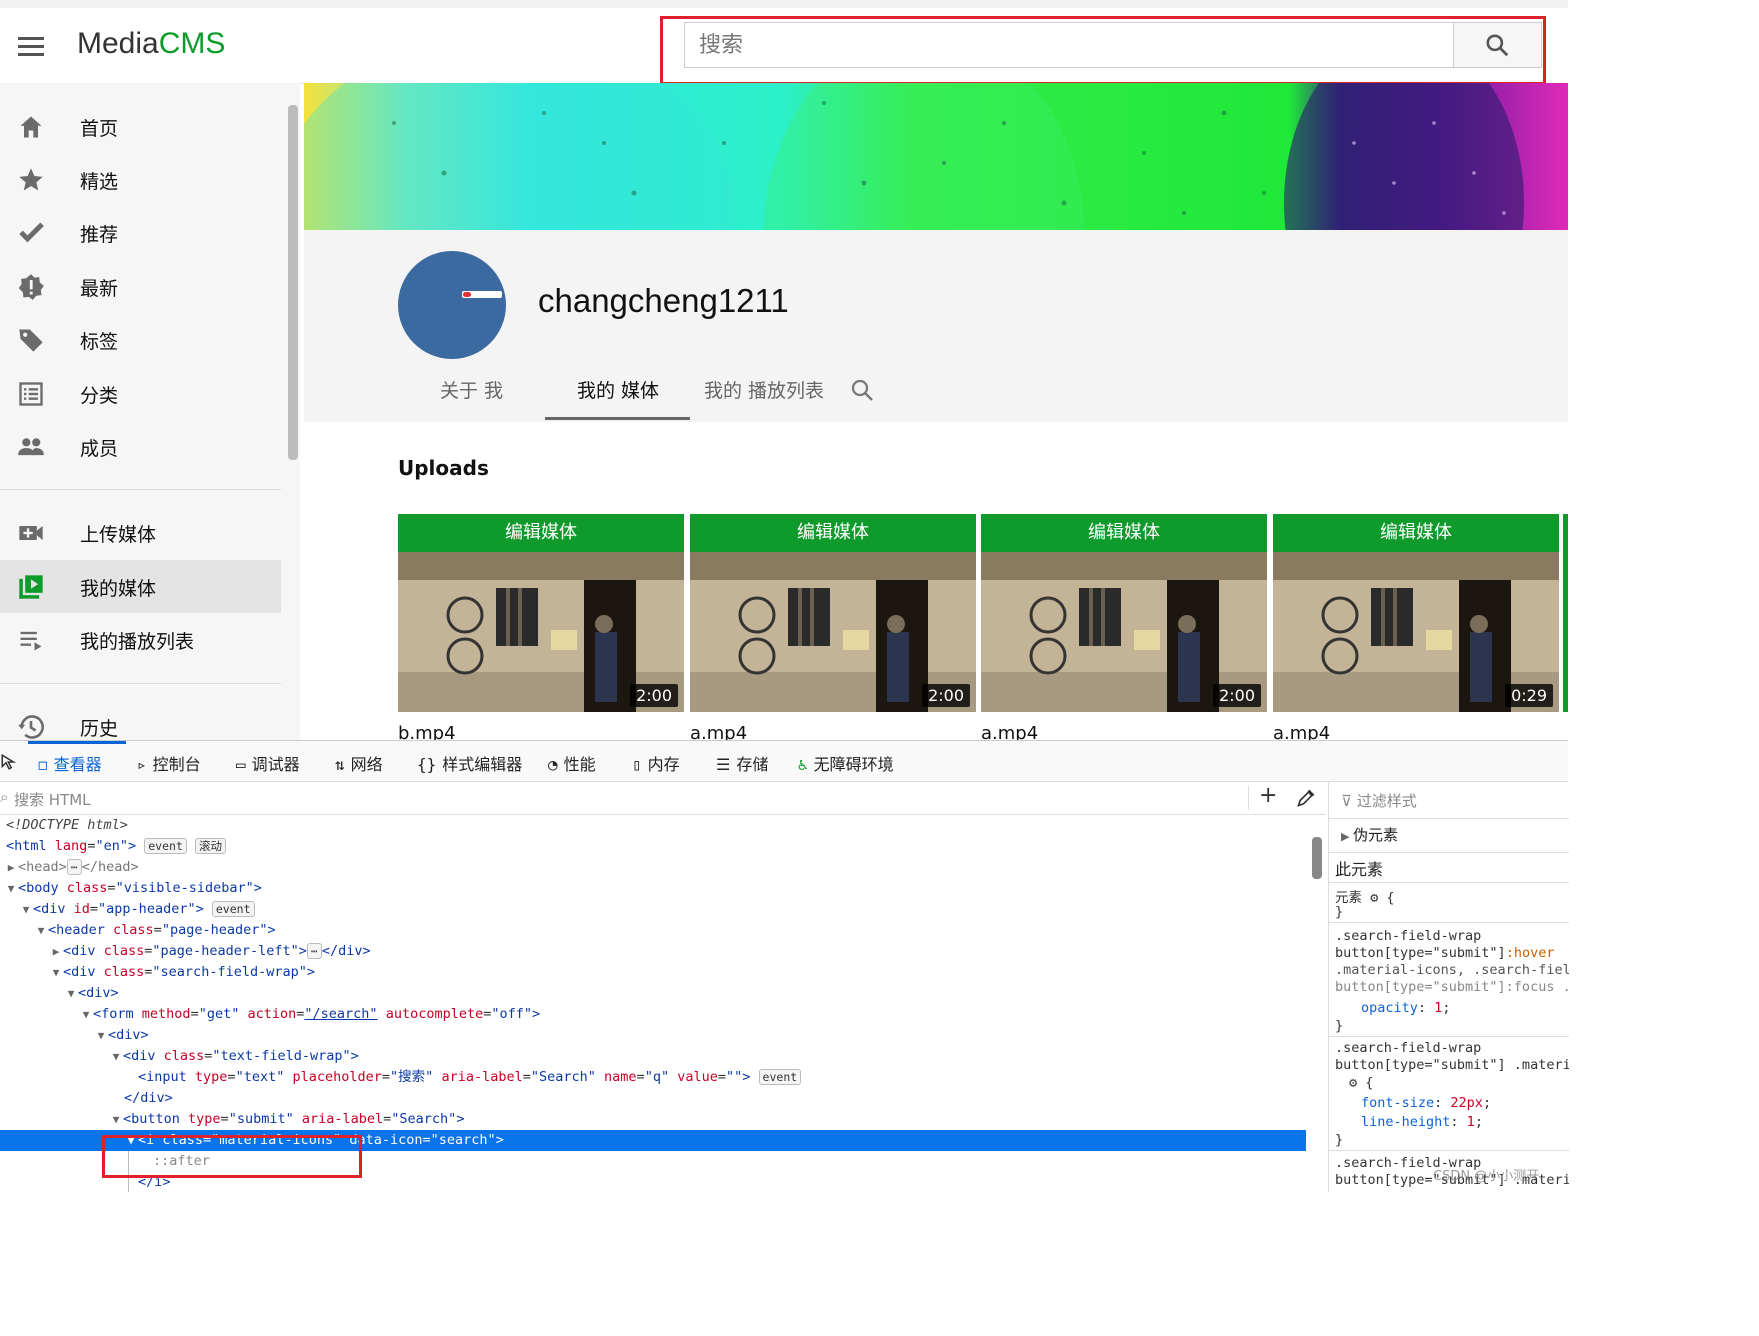 The image size is (1759, 1336). What do you see at coordinates (723, 764) in the screenshot?
I see `storage-icon: ☰` at bounding box center [723, 764].